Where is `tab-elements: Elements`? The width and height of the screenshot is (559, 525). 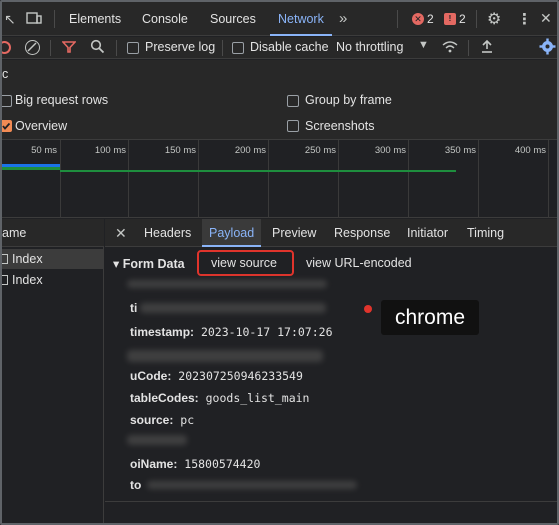 tab-elements: Elements is located at coordinates (95, 19).